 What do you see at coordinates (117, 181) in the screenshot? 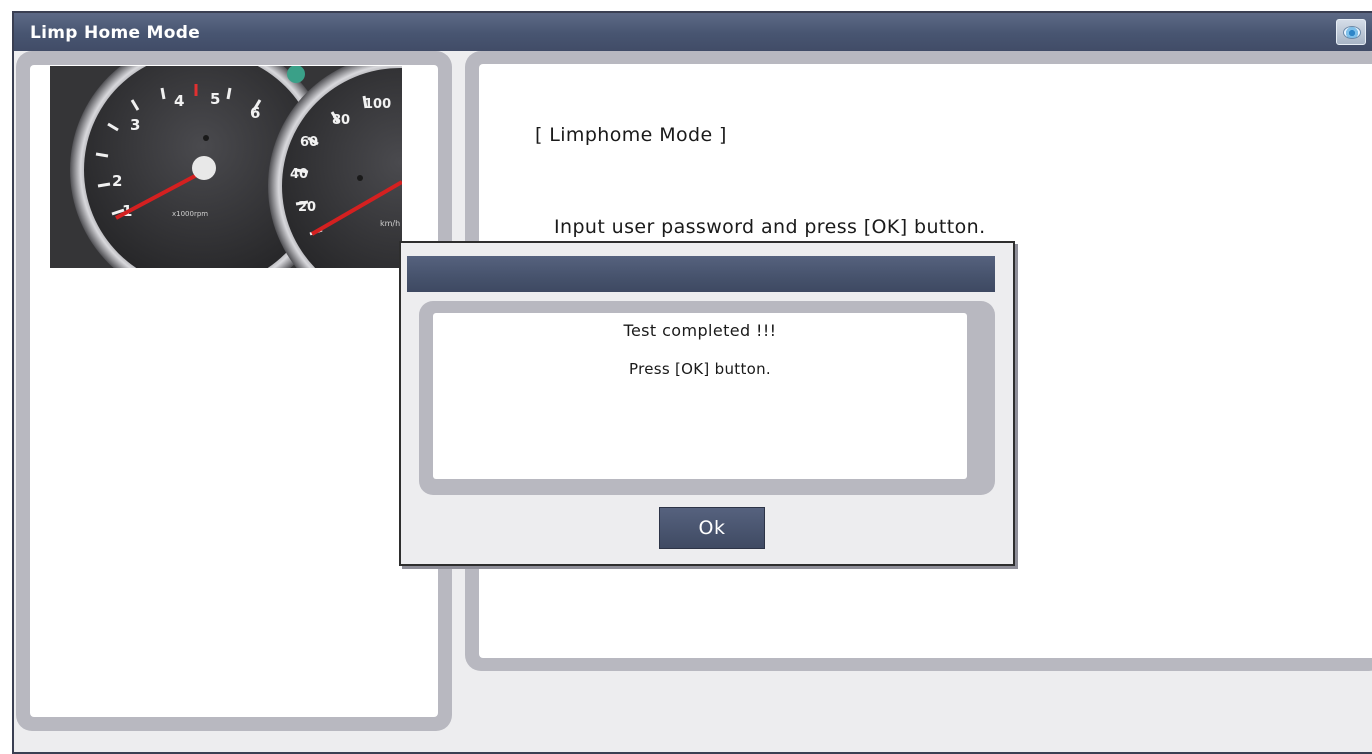
I see `tach-label-2: 2` at bounding box center [117, 181].